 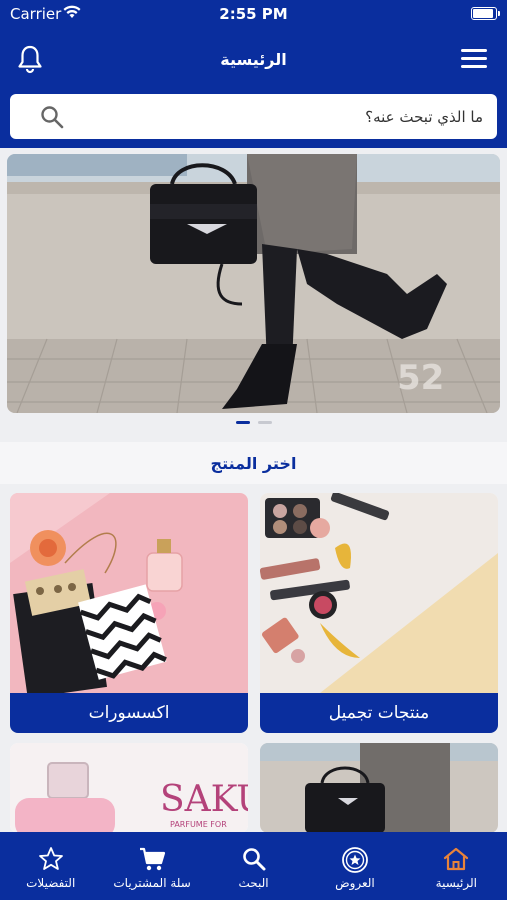 I want to click on category-label: اكسسورات, so click(x=129, y=713).